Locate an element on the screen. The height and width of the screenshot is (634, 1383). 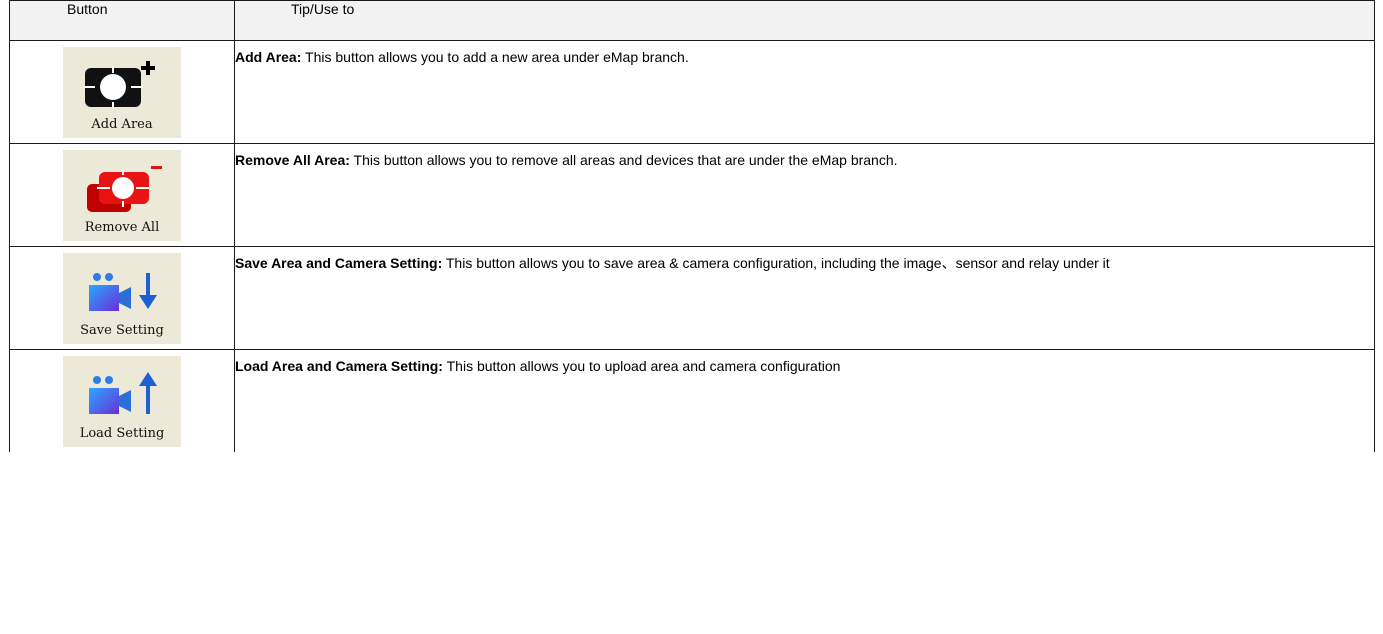
table-header-row: Button Tip/Use to is located at coordinates (692, 20).